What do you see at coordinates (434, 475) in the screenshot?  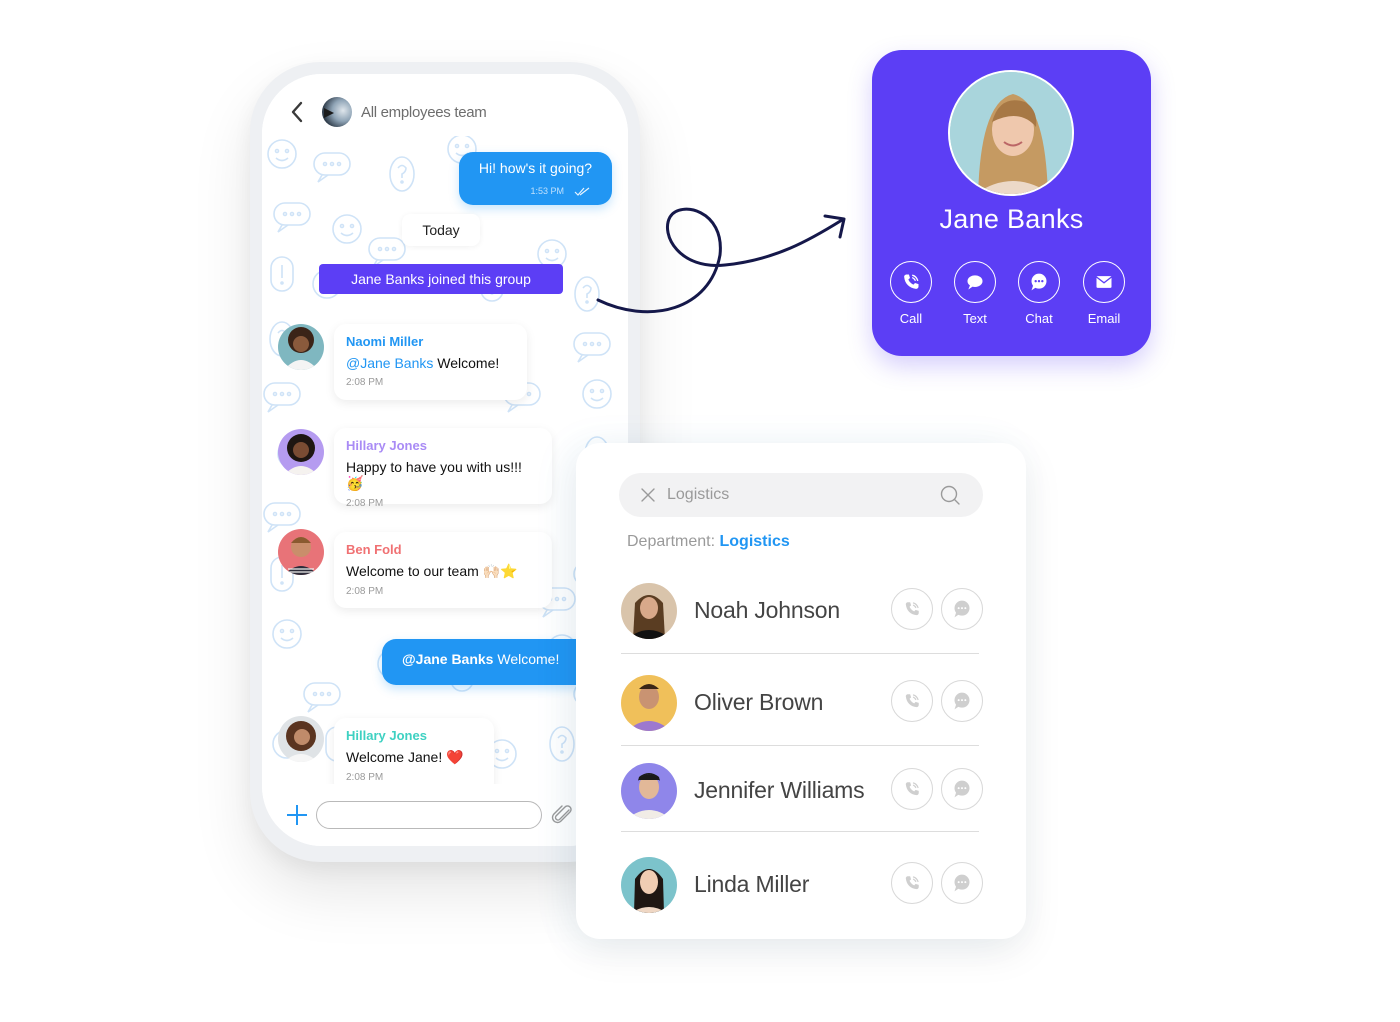 I see `message-text: Happy to have you with us!!! 🥳` at bounding box center [434, 475].